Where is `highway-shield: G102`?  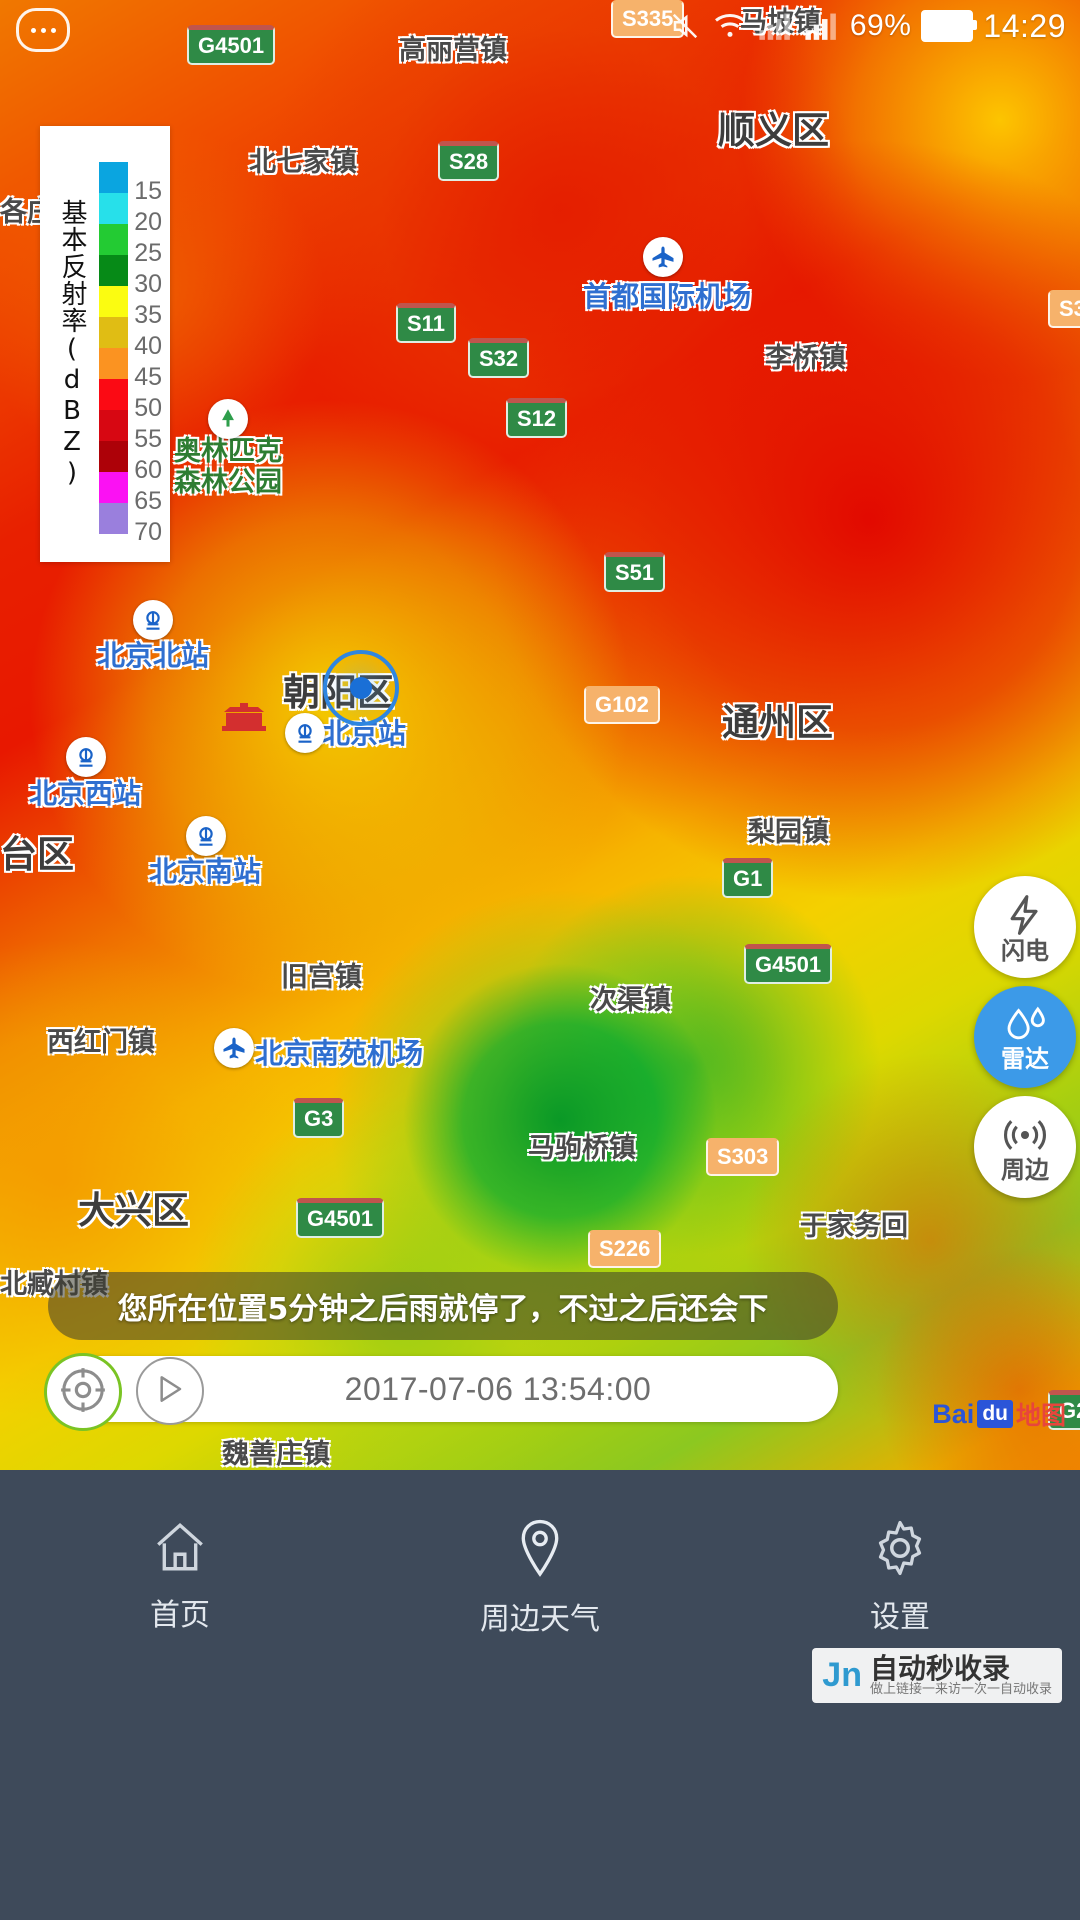
highway-shield: G102 is located at coordinates (622, 705).